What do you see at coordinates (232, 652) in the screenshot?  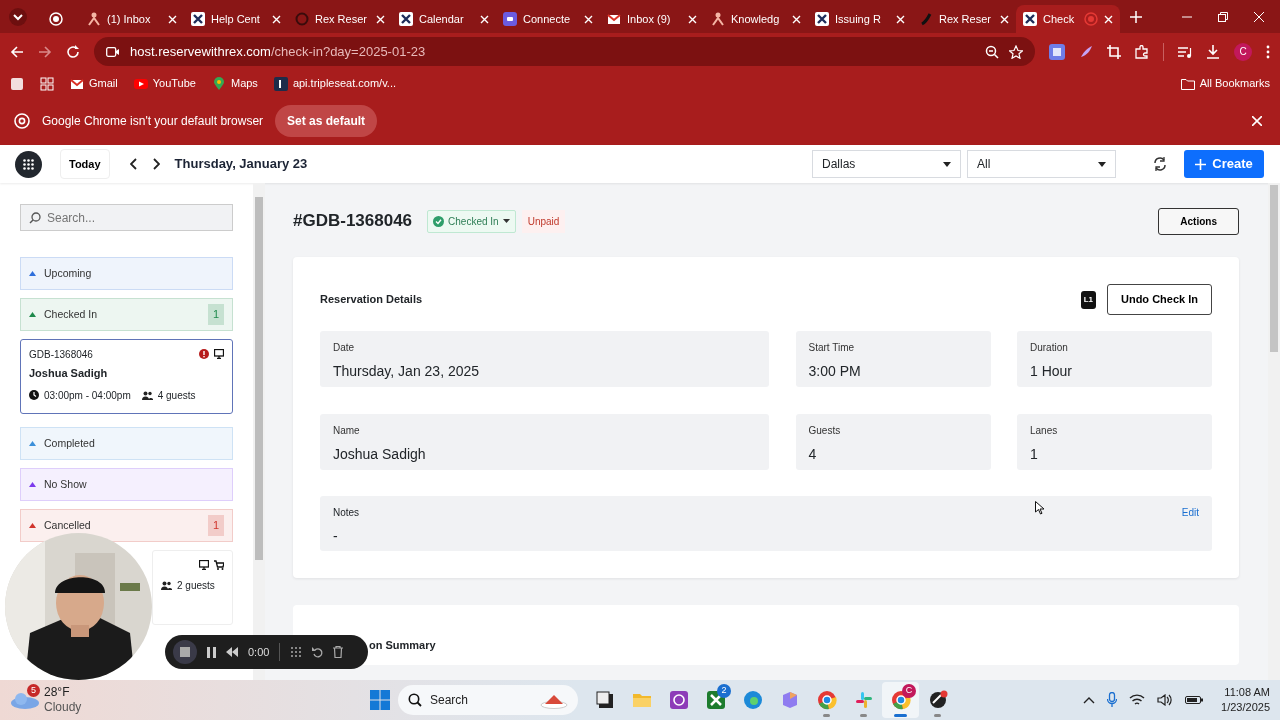 I see `rewind-icon` at bounding box center [232, 652].